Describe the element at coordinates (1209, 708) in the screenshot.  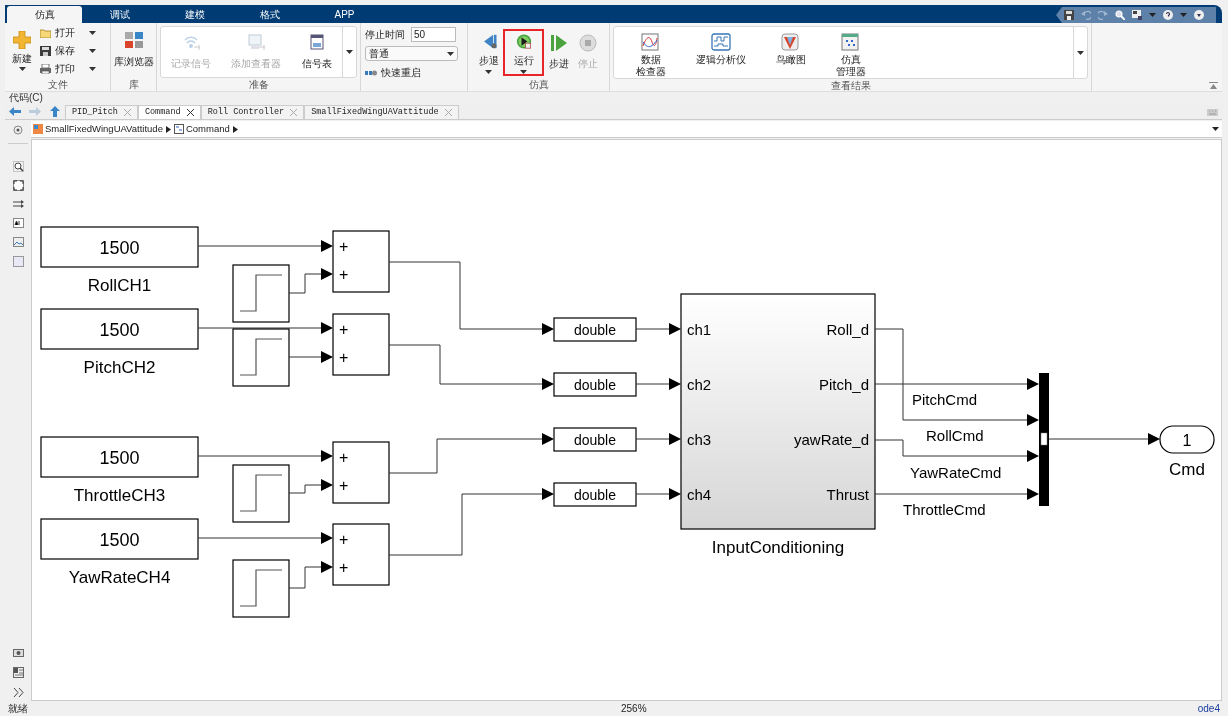
I see `solver-link: ode4` at that location.